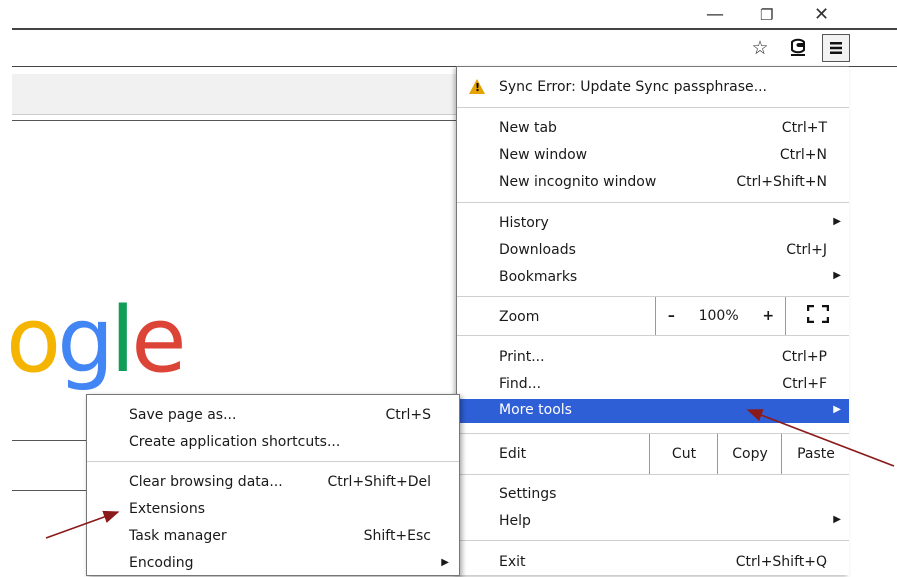 This screenshot has height=577, width=897. I want to click on menu-item-settings: Settings, so click(653, 495).